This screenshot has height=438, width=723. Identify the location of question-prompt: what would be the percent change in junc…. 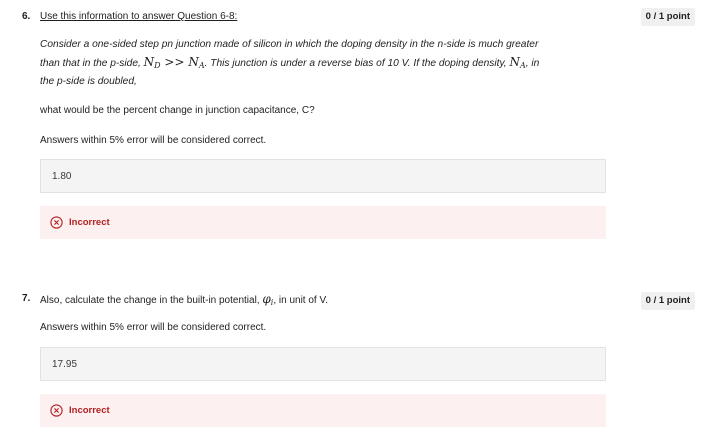
(177, 110).